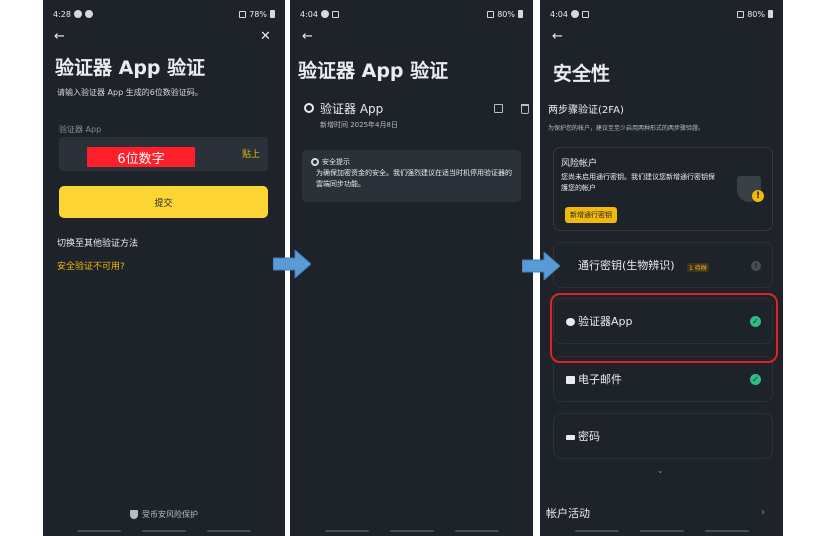  I want to click on page-subtitle: 请输入验证器 App 生成的6位数验证码。, so click(130, 92).